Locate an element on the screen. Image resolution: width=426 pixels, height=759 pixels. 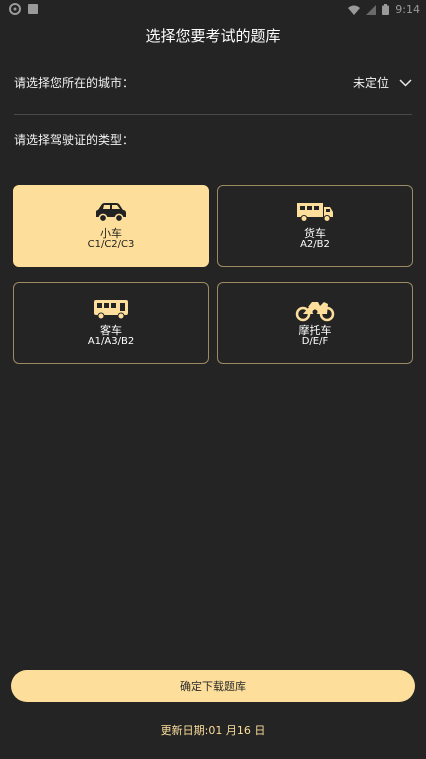
motorcycle-icon is located at coordinates (315, 312).